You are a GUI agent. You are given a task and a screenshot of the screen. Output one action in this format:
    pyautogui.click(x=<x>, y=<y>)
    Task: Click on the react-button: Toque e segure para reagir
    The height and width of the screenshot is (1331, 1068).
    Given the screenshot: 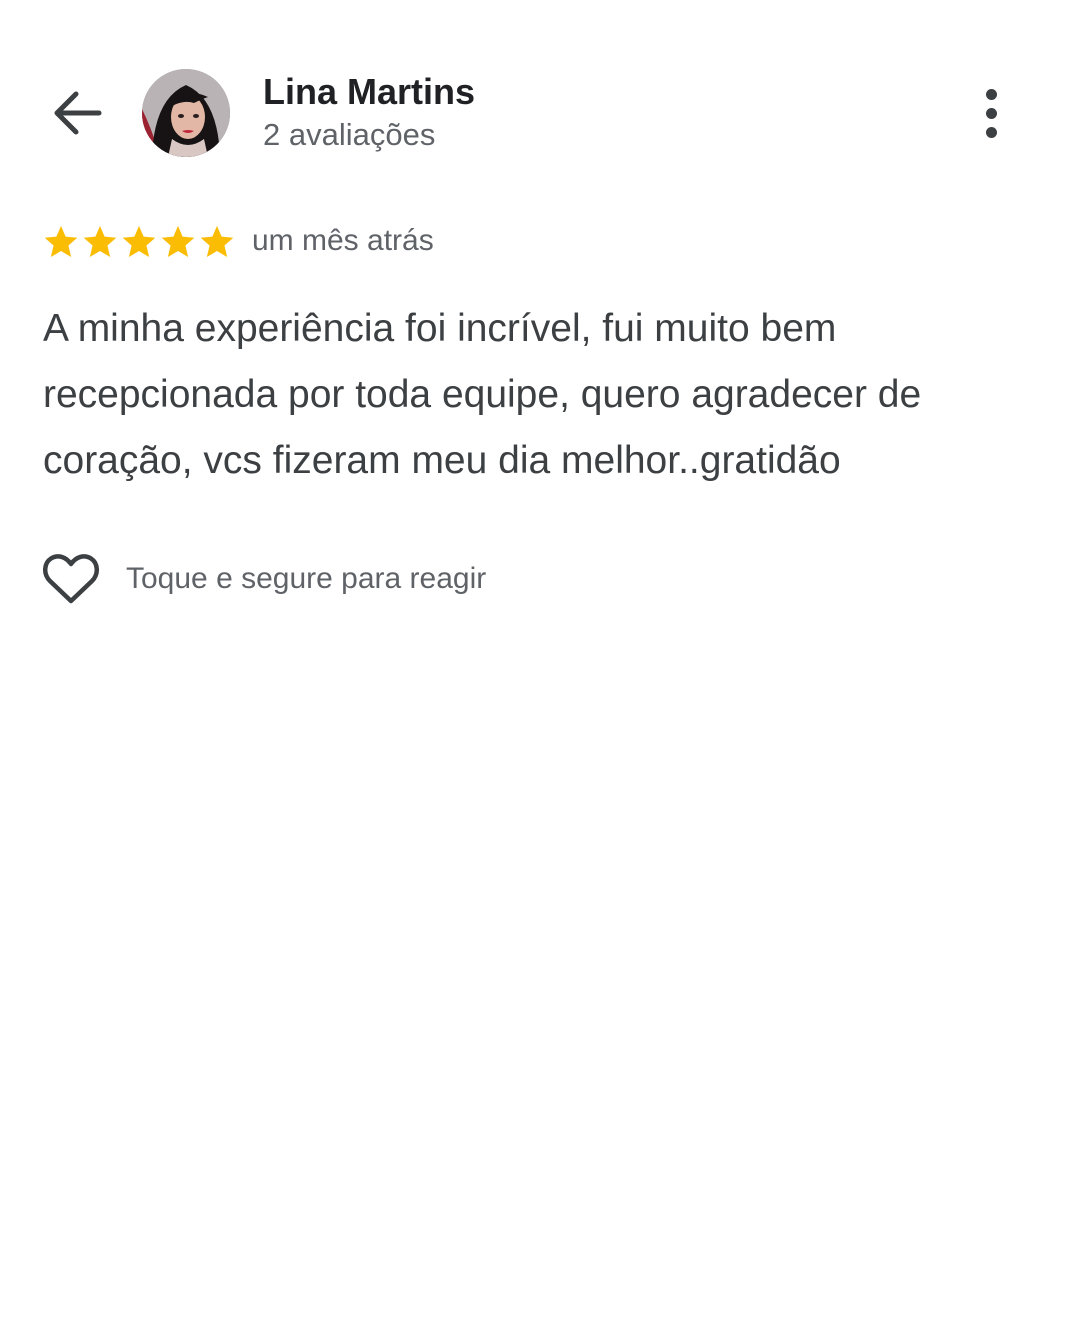 What is the action you would take?
    pyautogui.click(x=263, y=579)
    